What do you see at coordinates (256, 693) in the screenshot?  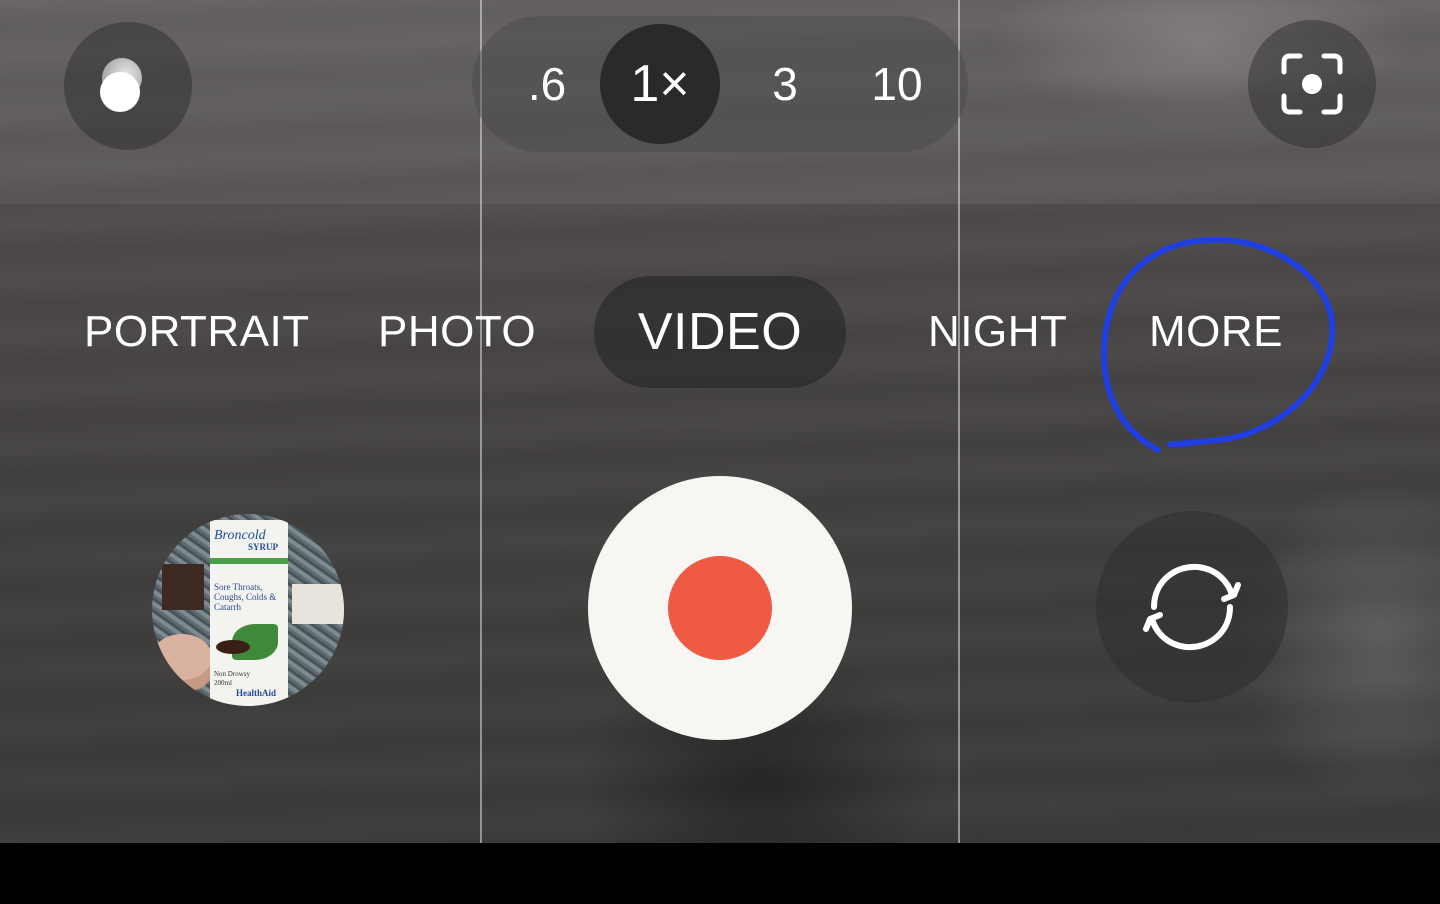 I see `thumb-maker: HealthAid` at bounding box center [256, 693].